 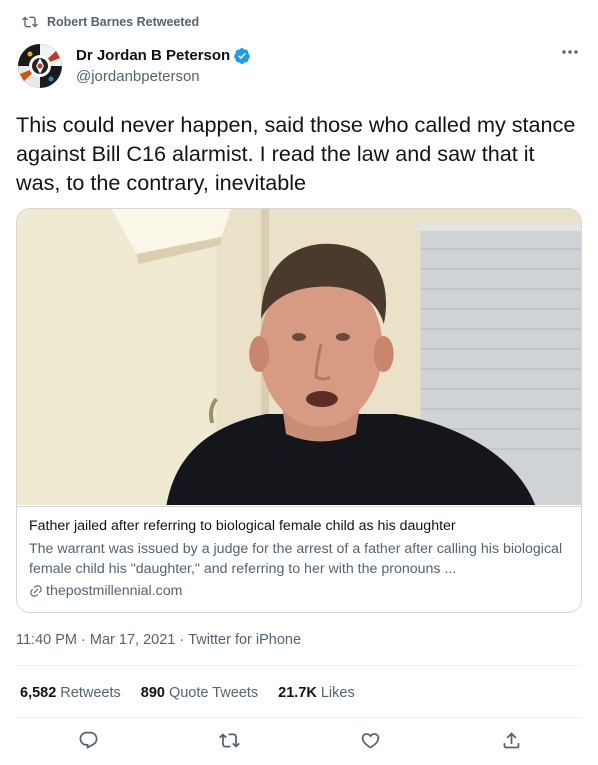 What do you see at coordinates (299, 591) in the screenshot?
I see `card-domain: thepostmillennial.com` at bounding box center [299, 591].